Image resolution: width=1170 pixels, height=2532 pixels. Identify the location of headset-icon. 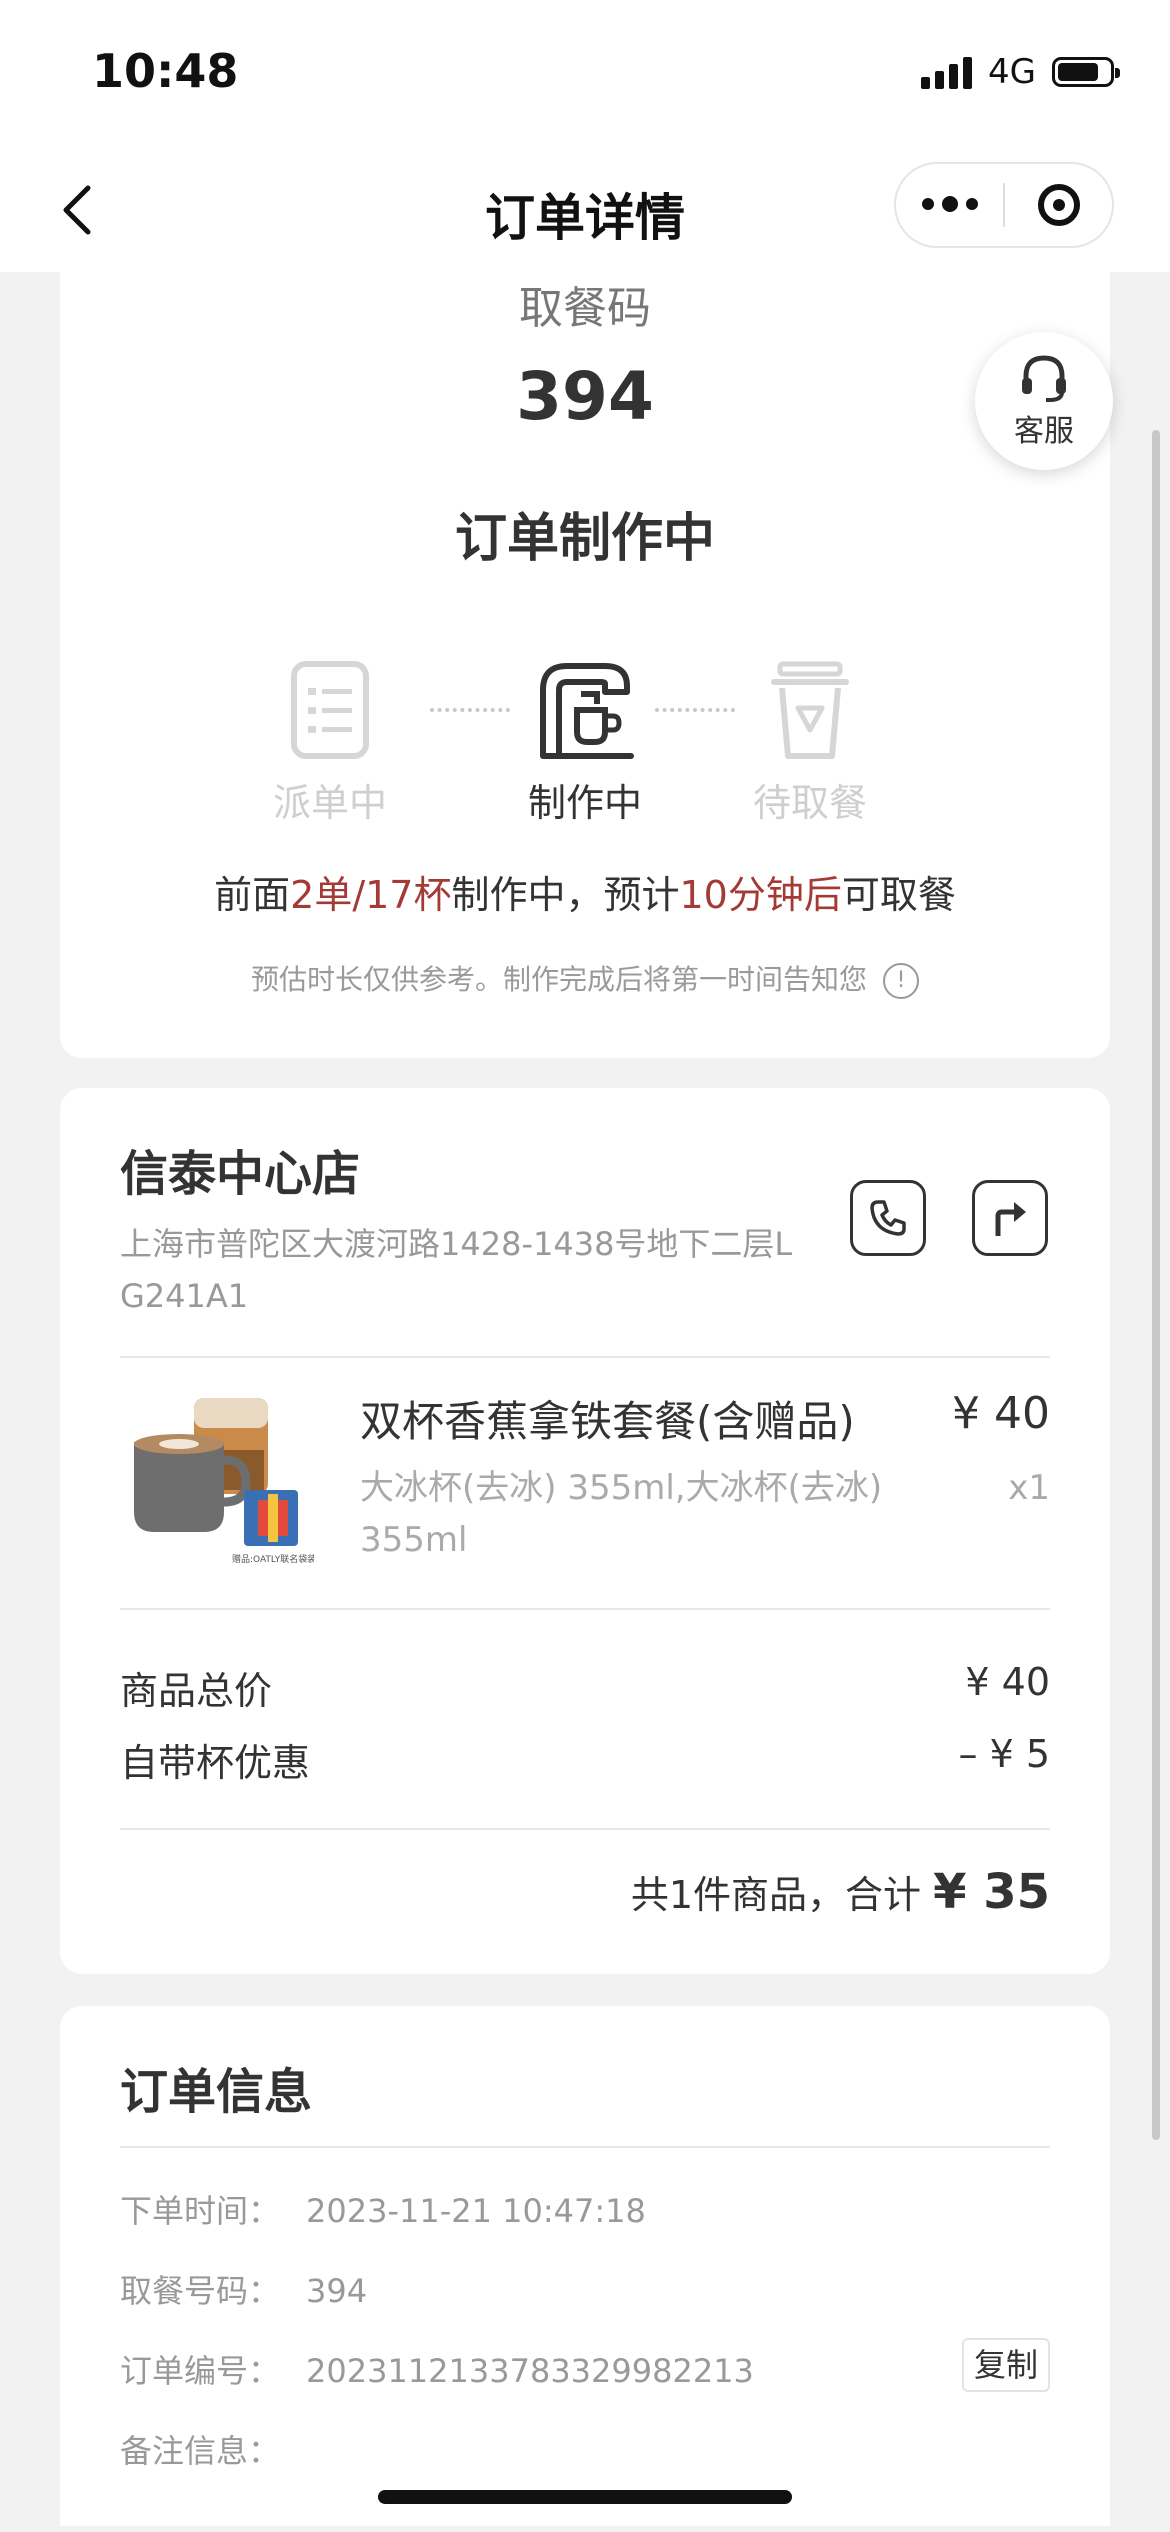
(1044, 378).